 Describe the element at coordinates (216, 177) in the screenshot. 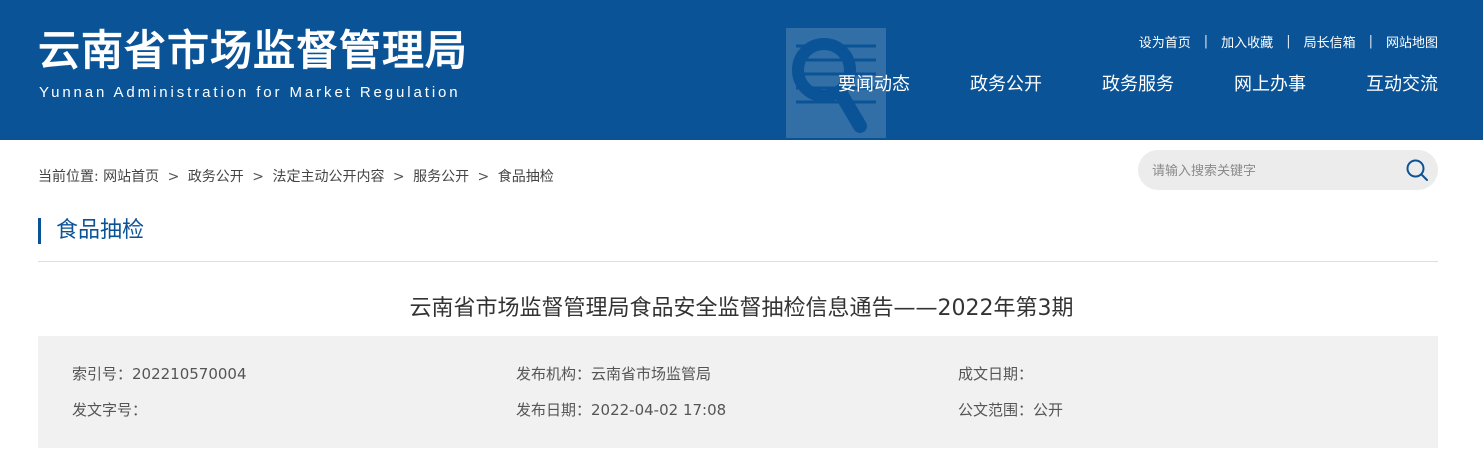

I see `breadcrumb-item-gov-affairs: 政务公开` at that location.